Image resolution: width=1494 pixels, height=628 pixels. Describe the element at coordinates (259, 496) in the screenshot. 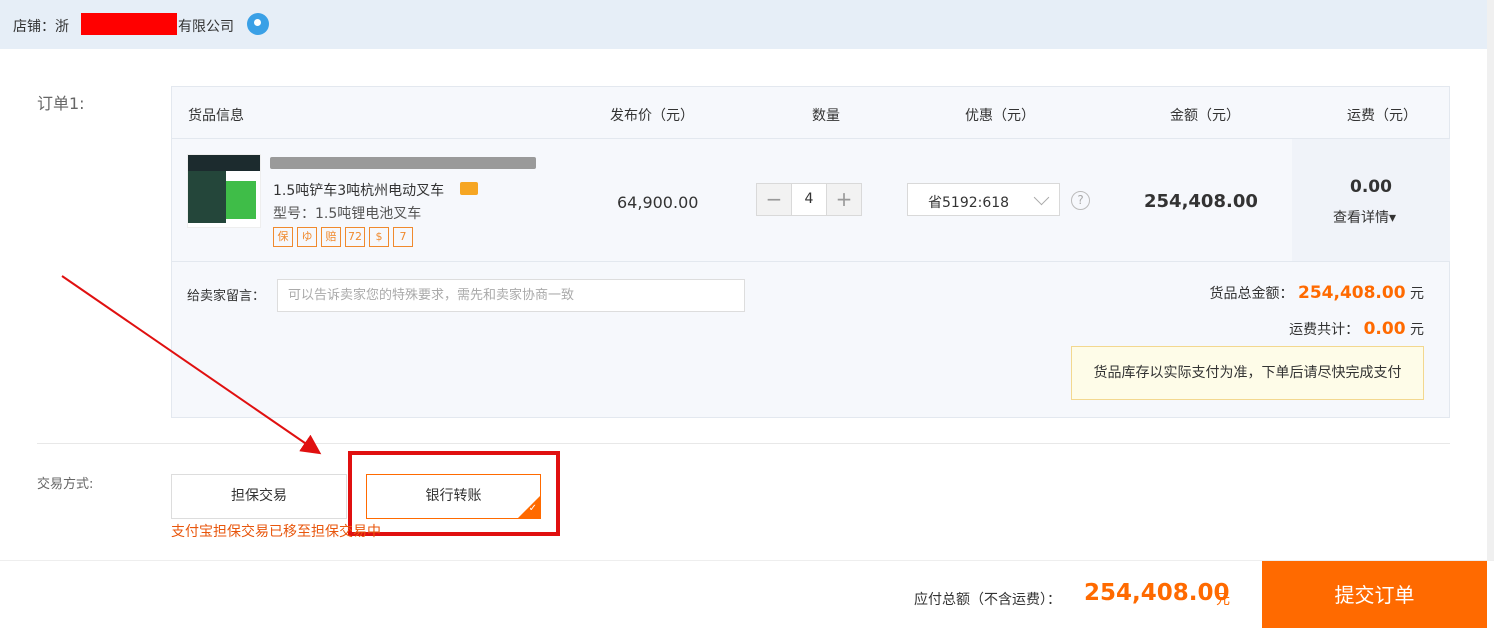

I see `trade-option-escrow: 担保交易` at that location.